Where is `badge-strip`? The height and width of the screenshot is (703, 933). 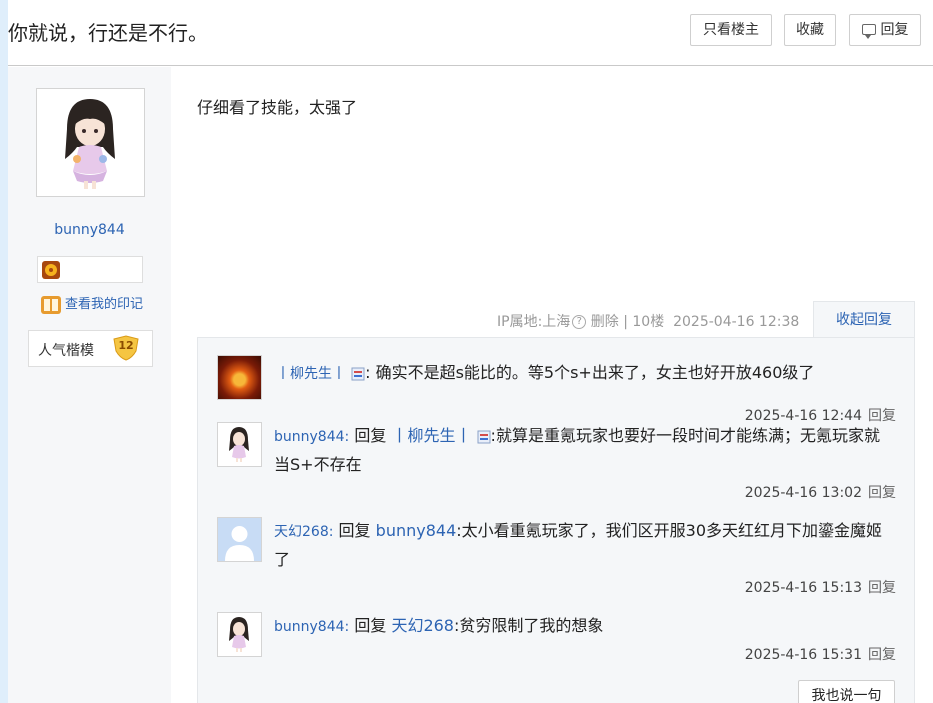 badge-strip is located at coordinates (90, 269).